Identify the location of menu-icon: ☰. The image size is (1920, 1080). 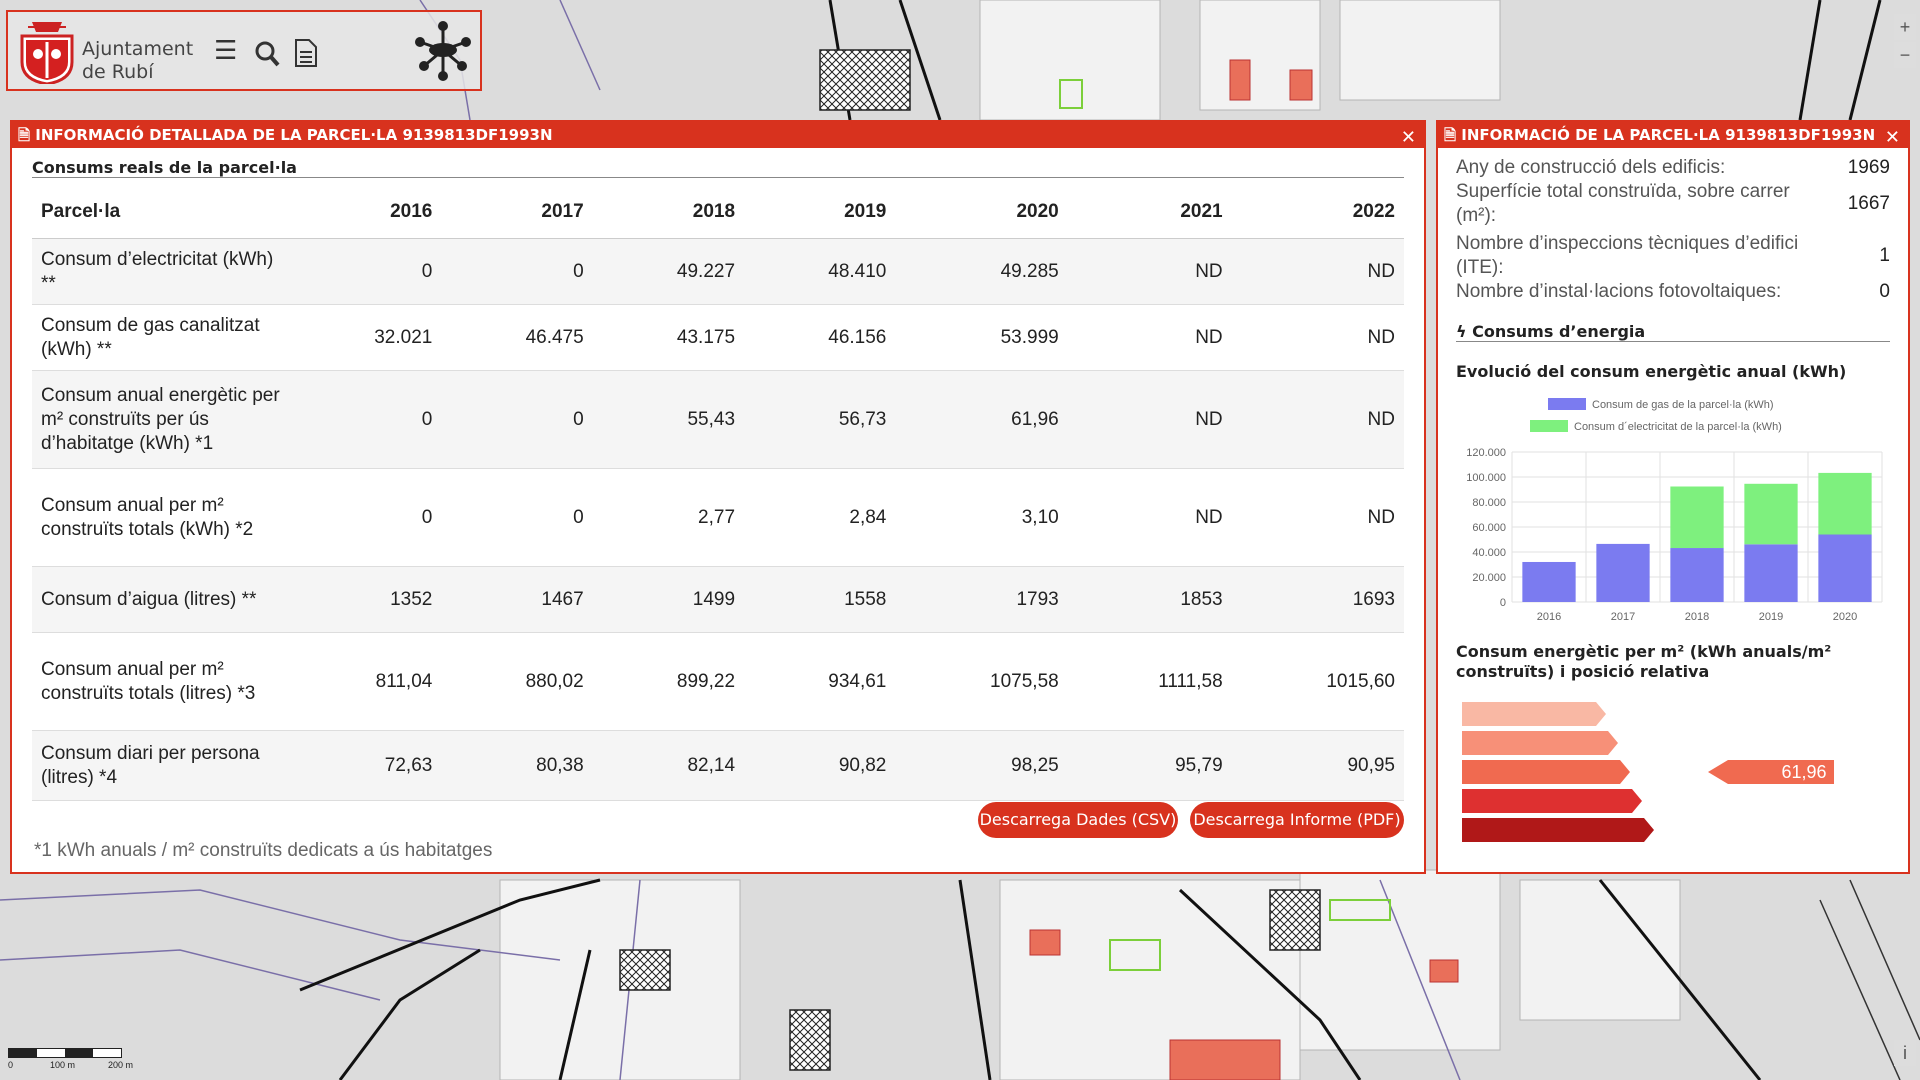
(225, 50).